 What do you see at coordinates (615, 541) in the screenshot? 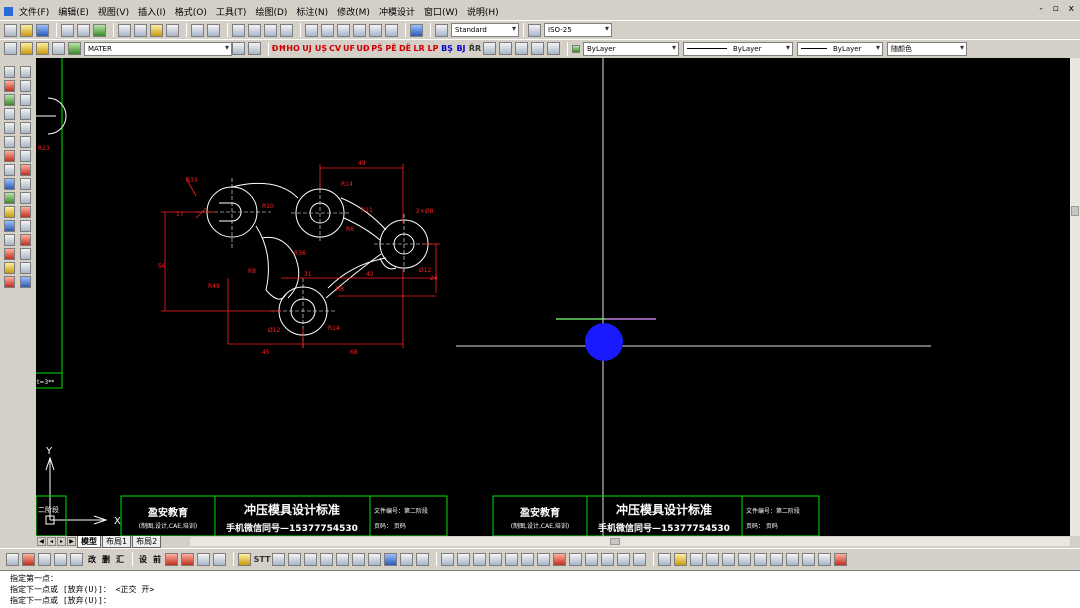
I see `scroll-thumb` at bounding box center [615, 541].